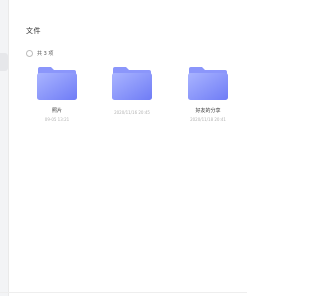 The height and width of the screenshot is (296, 320). I want to click on select-all-checkbox, so click(29, 53).